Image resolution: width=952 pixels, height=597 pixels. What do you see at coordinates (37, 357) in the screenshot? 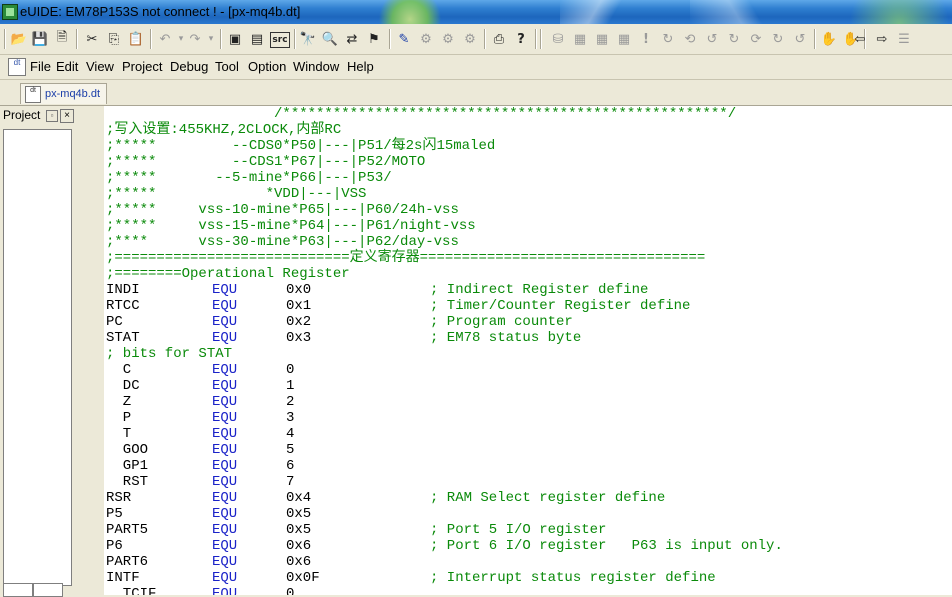
I see `project-tree` at bounding box center [37, 357].